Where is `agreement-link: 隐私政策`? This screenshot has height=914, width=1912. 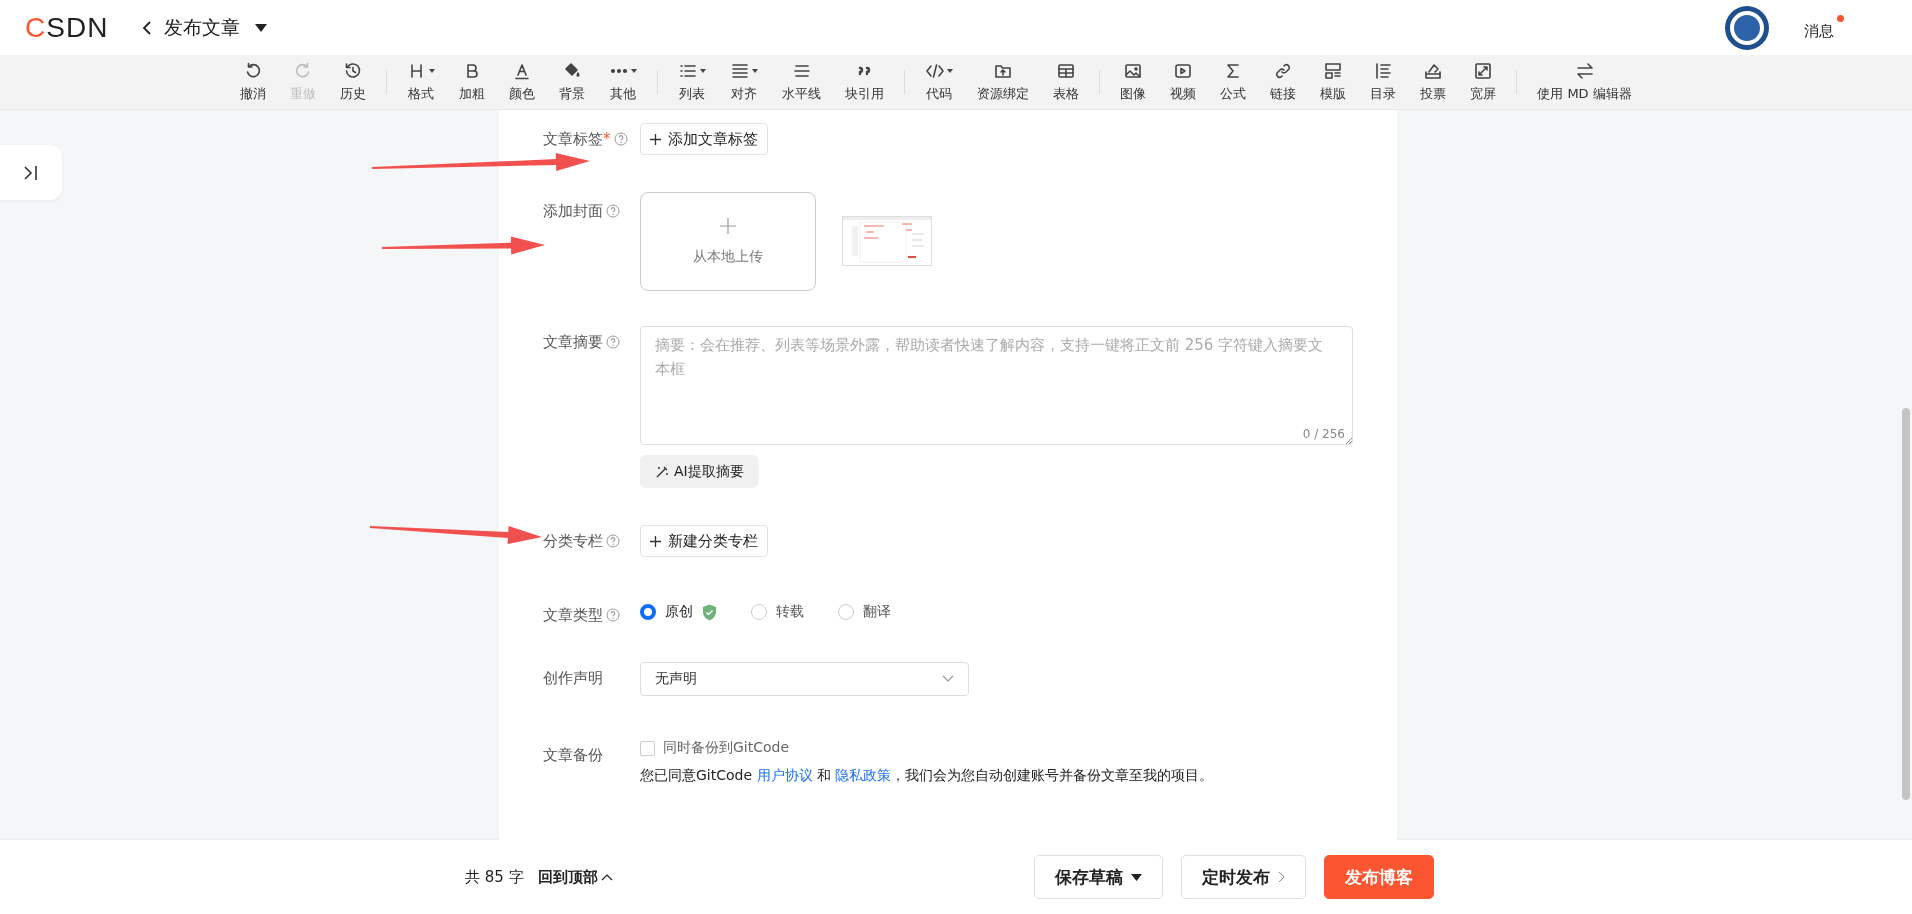 agreement-link: 隐私政策 is located at coordinates (863, 775).